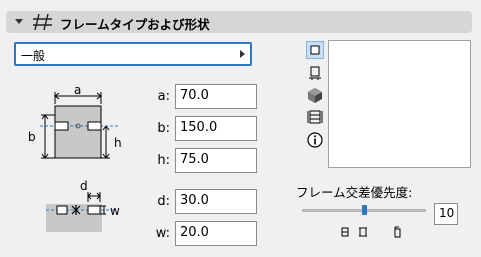 This screenshot has width=481, height=257. Describe the element at coordinates (216, 128) in the screenshot. I see `param-b-field: 150.0` at that location.